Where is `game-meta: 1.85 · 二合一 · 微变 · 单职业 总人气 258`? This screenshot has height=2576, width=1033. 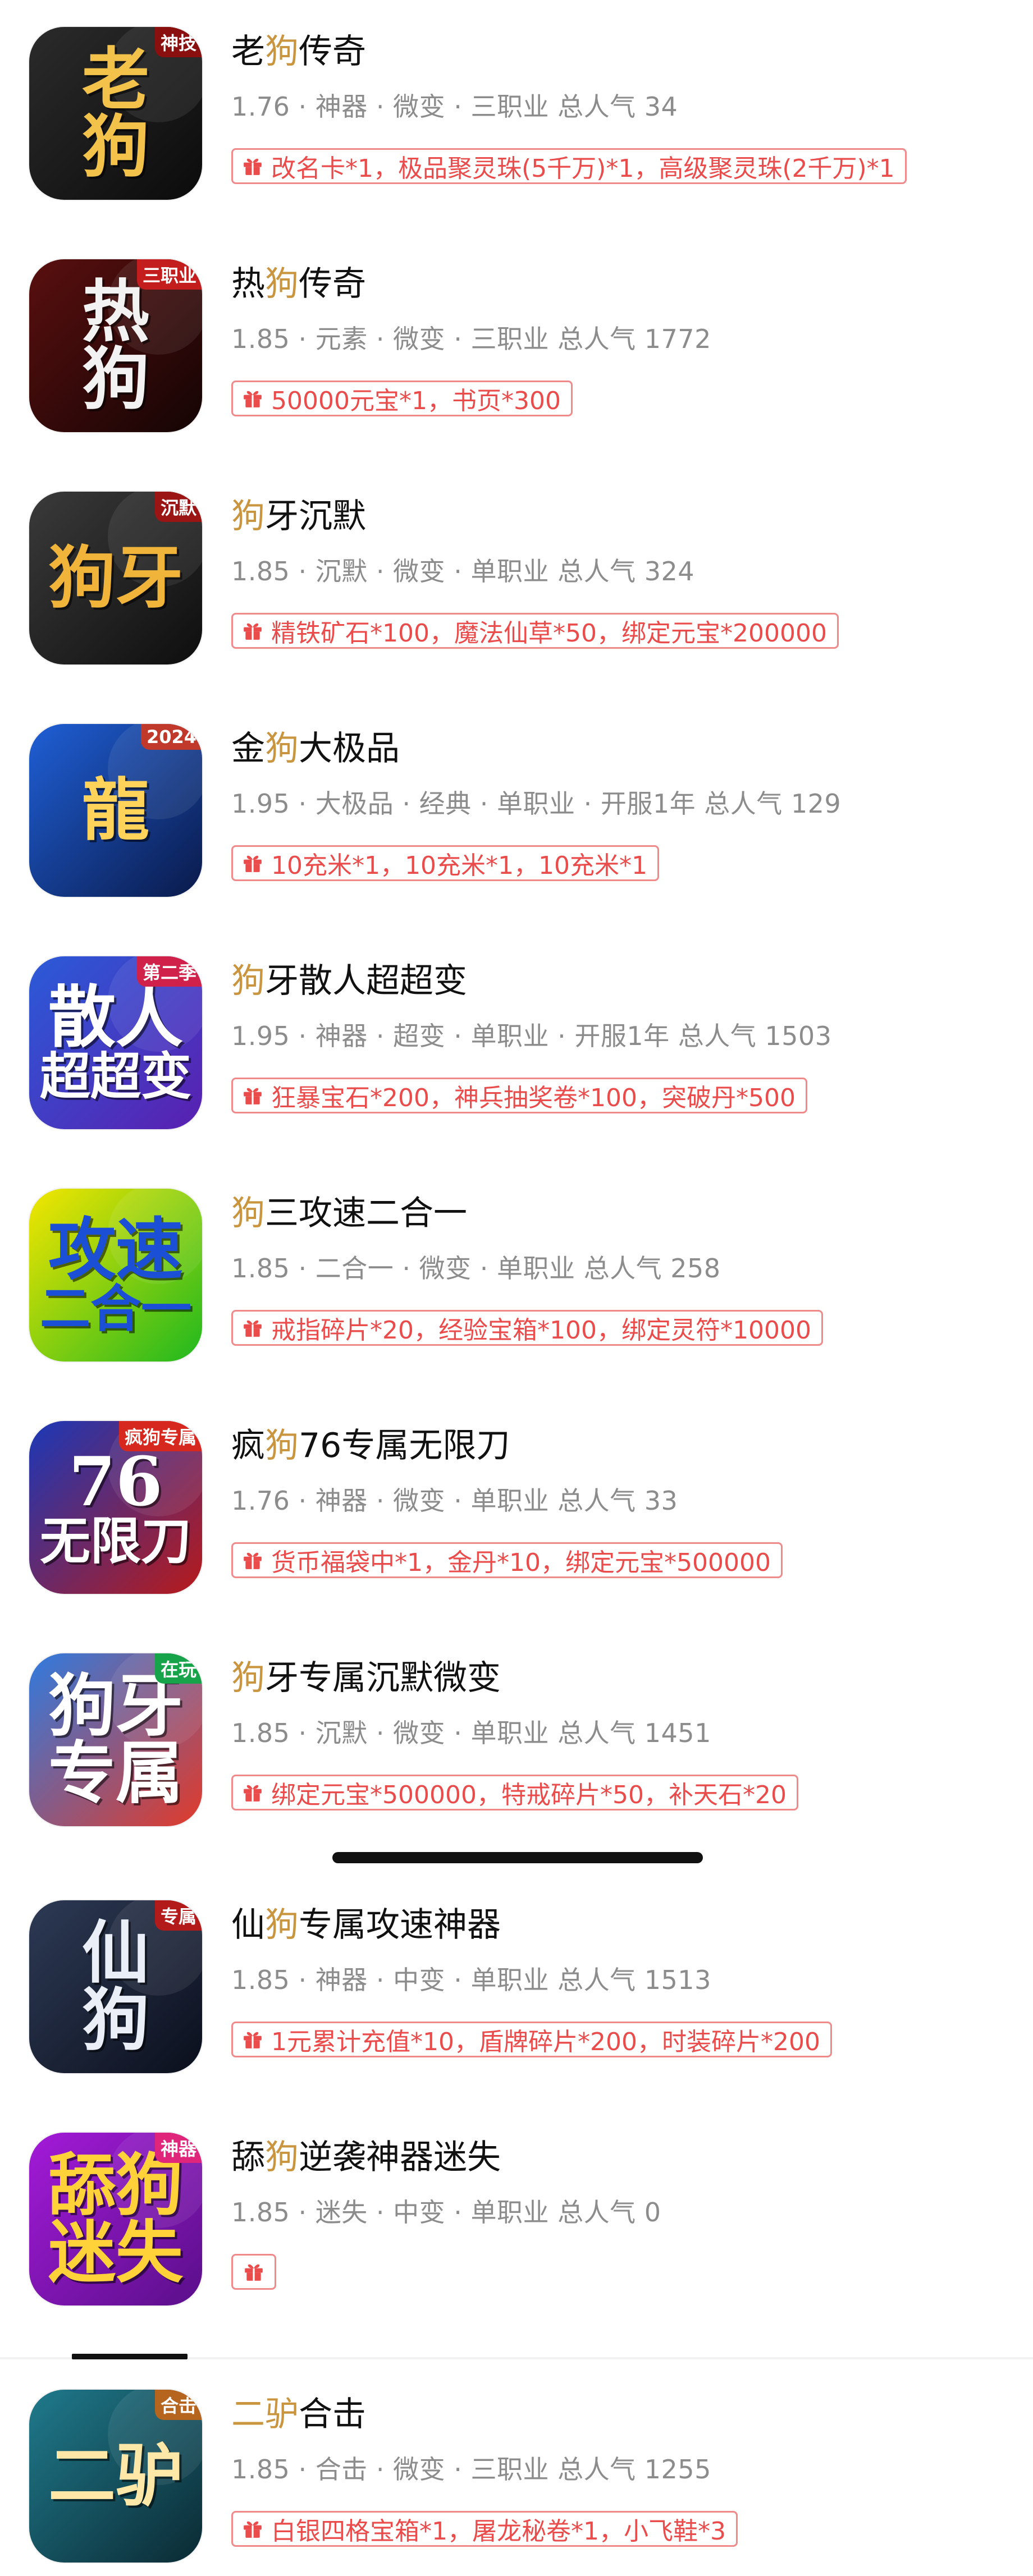 game-meta: 1.85 · 二合一 · 微变 · 单职业 总人气 258 is located at coordinates (476, 1268).